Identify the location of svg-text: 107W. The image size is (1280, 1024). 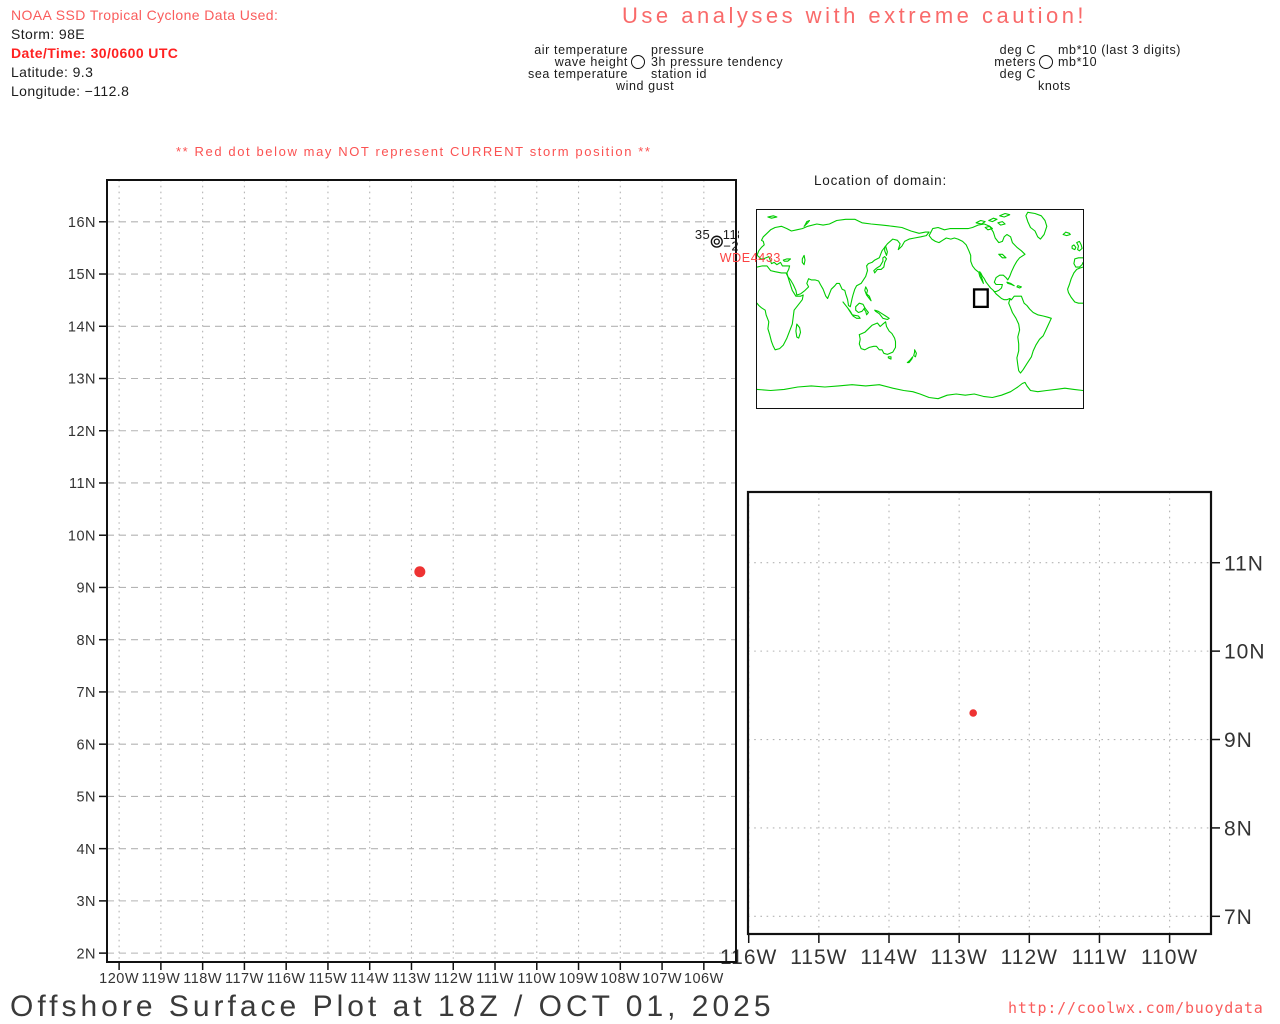
(662, 979).